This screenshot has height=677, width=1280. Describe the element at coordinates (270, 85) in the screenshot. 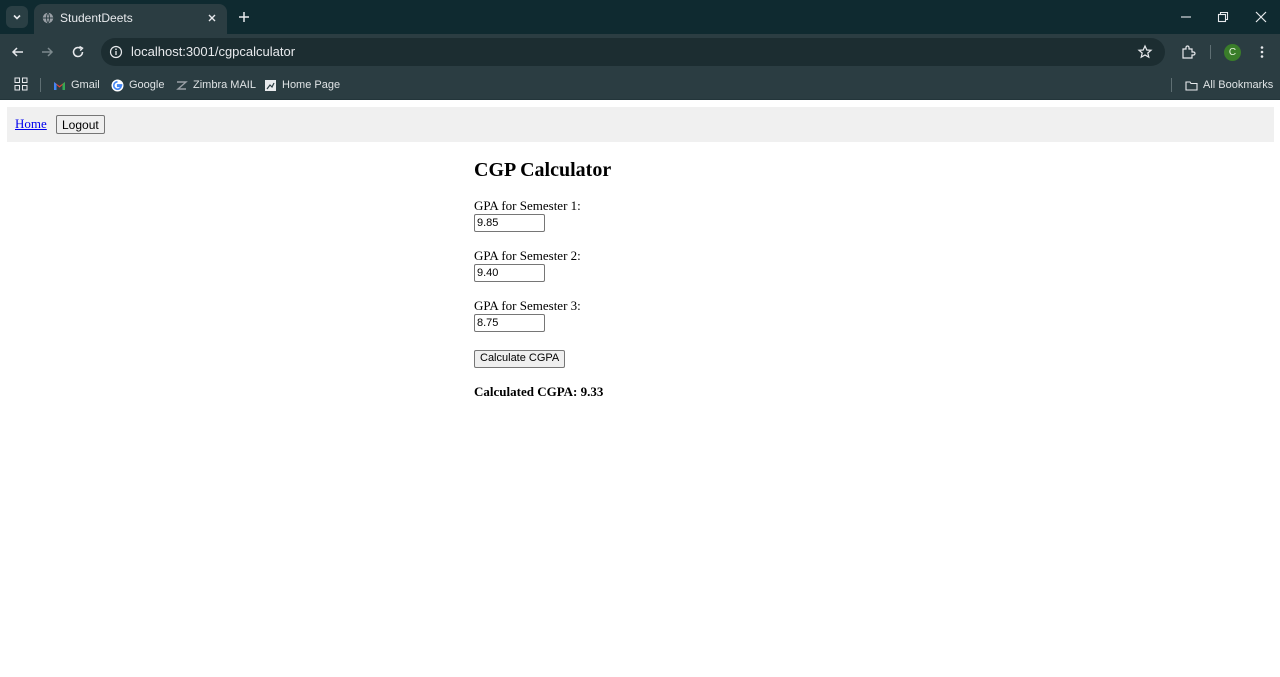

I see `home-page-icon` at that location.